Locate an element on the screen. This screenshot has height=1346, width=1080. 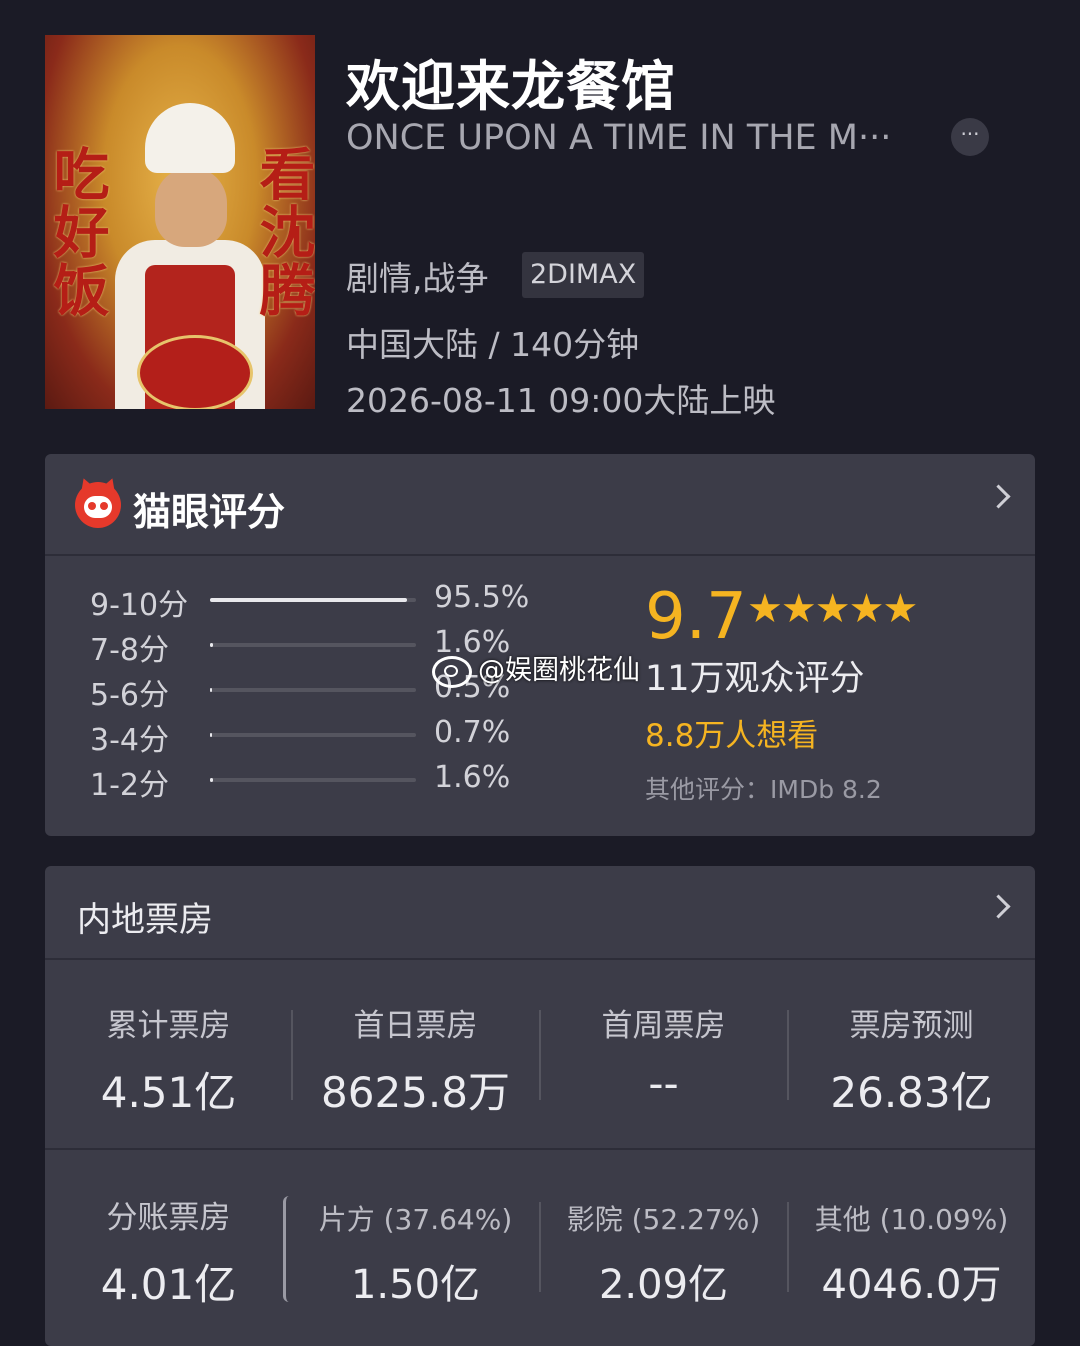
distribution-label: 7-8分 is located at coordinates (129, 650).